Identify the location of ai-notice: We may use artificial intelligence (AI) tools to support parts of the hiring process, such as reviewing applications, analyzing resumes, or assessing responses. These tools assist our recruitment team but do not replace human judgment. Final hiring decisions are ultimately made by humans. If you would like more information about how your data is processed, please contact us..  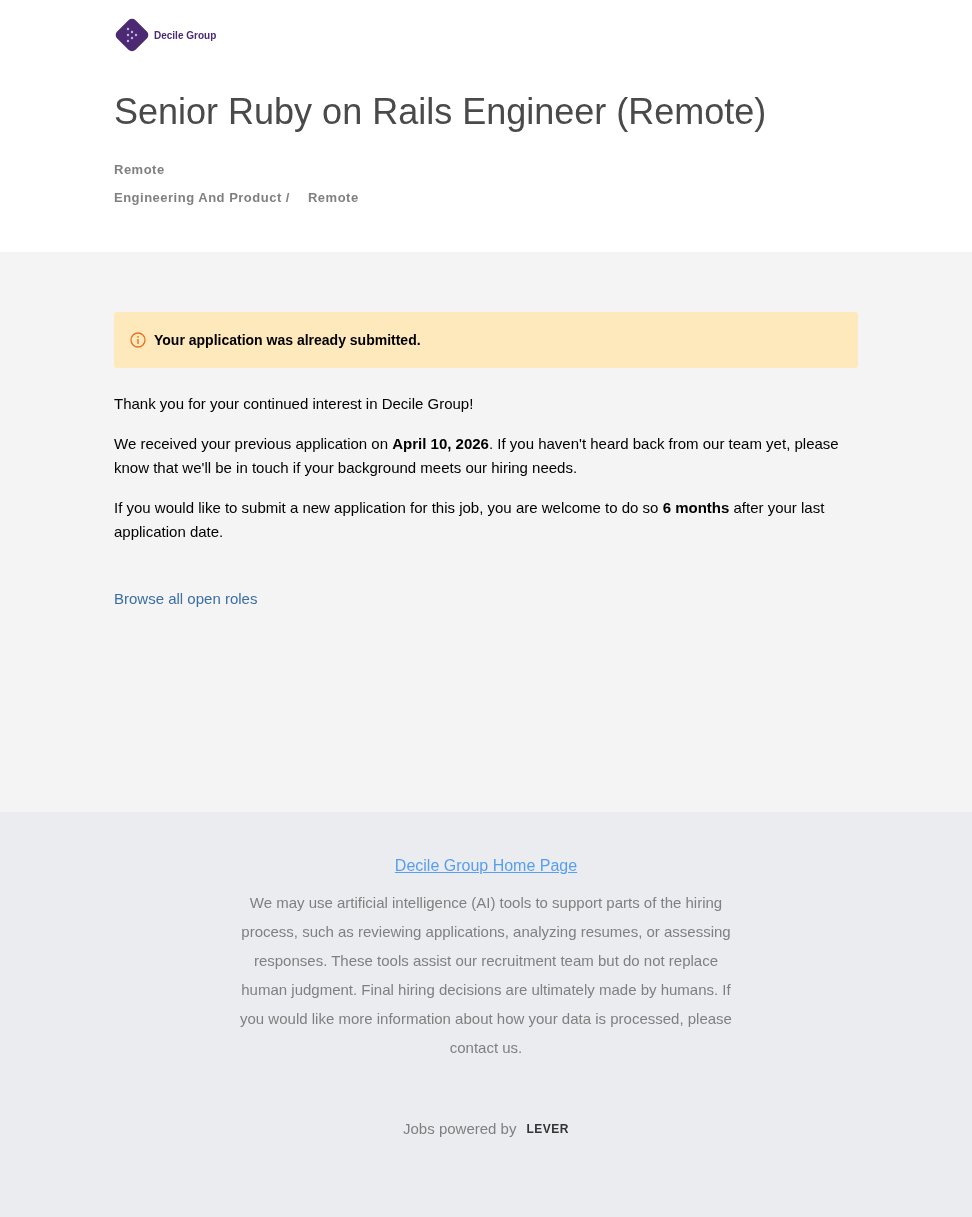
(486, 975).